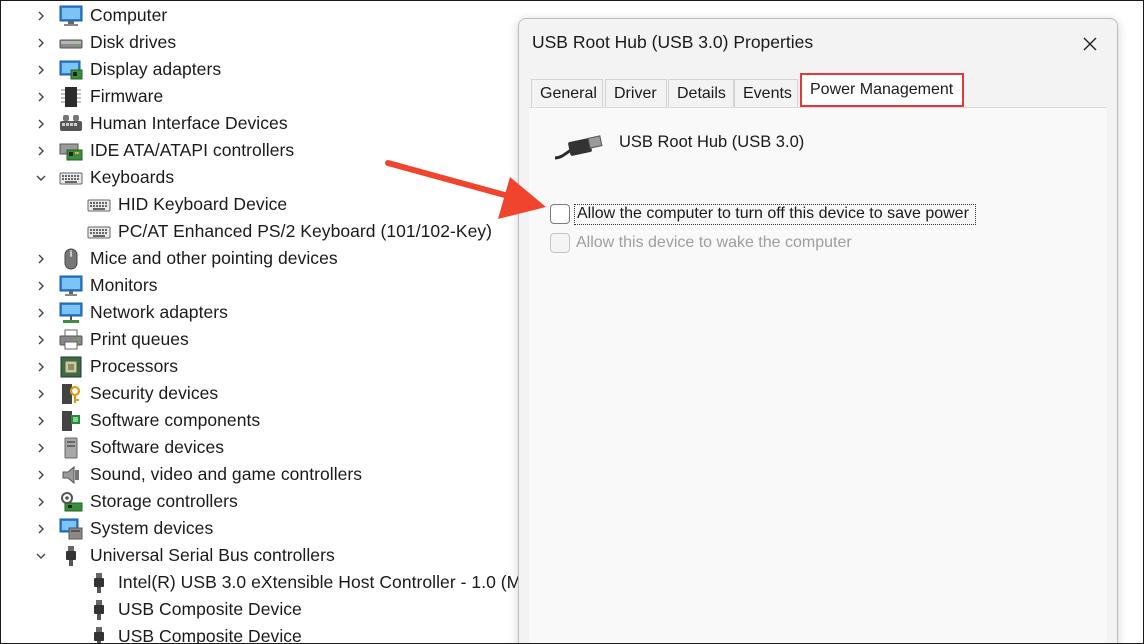 Image resolution: width=1144 pixels, height=644 pixels. I want to click on tree-item-label: Mice and other pointing devices, so click(214, 258).